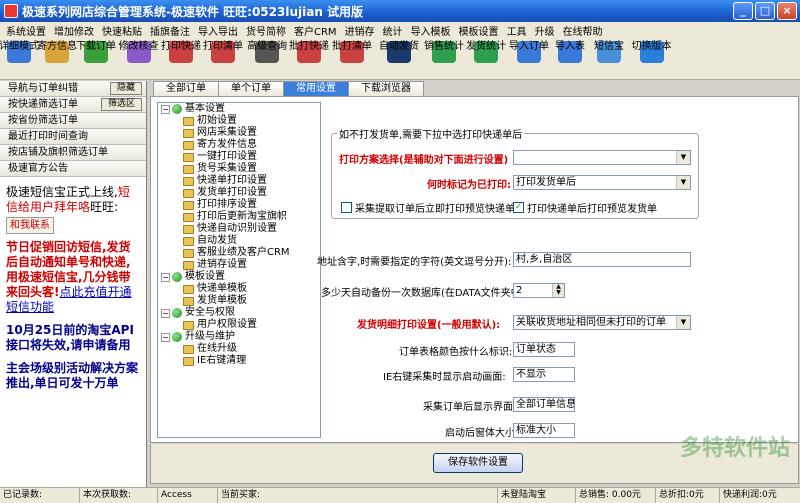 The height and width of the screenshot is (503, 800). Describe the element at coordinates (73, 121) in the screenshot. I see `nav-filter-by-province: 按省份筛选订单` at that location.